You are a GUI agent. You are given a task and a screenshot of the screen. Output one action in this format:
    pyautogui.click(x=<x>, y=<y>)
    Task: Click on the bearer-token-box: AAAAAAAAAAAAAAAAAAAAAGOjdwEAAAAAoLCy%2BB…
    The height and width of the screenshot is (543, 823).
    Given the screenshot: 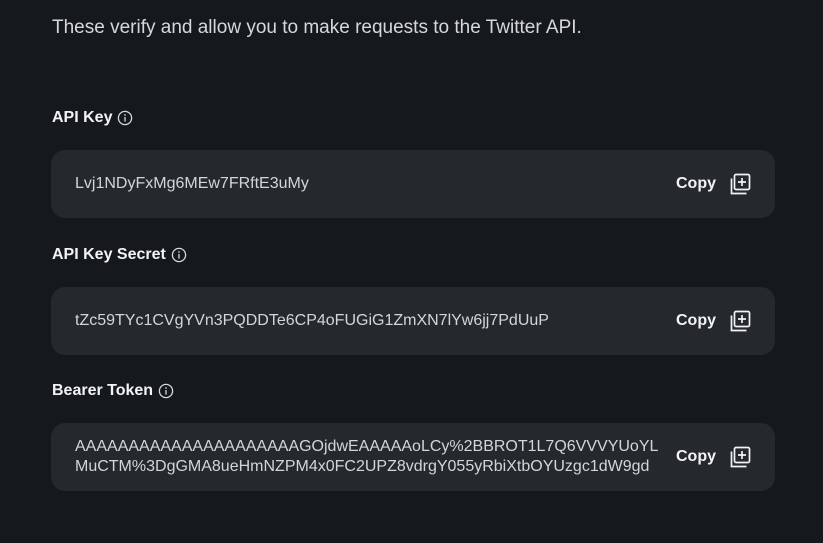 What is the action you would take?
    pyautogui.click(x=413, y=457)
    